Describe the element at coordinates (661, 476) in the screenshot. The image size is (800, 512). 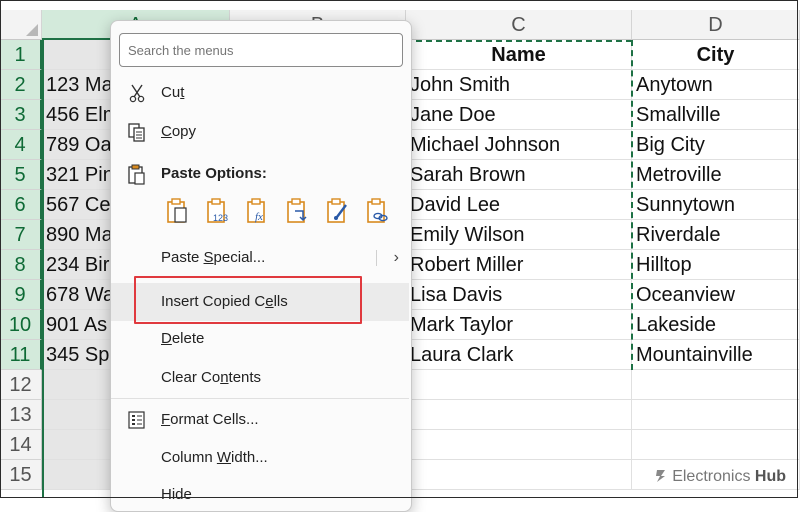
I see `electronics-hub-logo-icon` at that location.